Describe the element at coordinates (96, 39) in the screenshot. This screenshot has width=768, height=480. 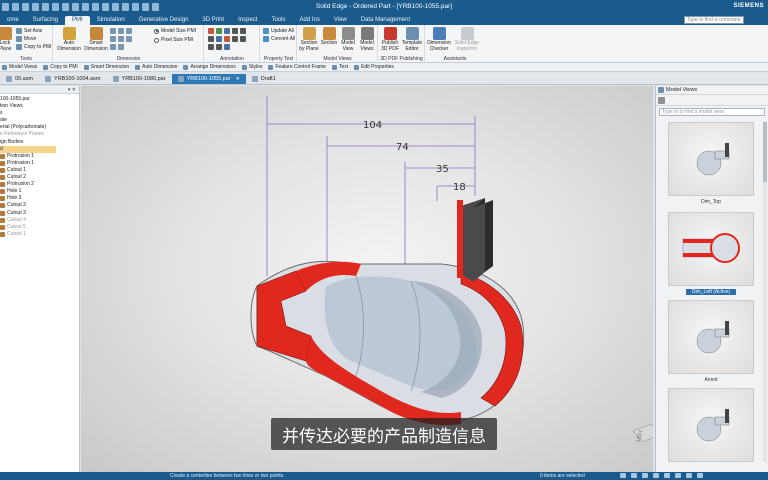
I see `smart-dimension-button: Smart Dimension` at that location.